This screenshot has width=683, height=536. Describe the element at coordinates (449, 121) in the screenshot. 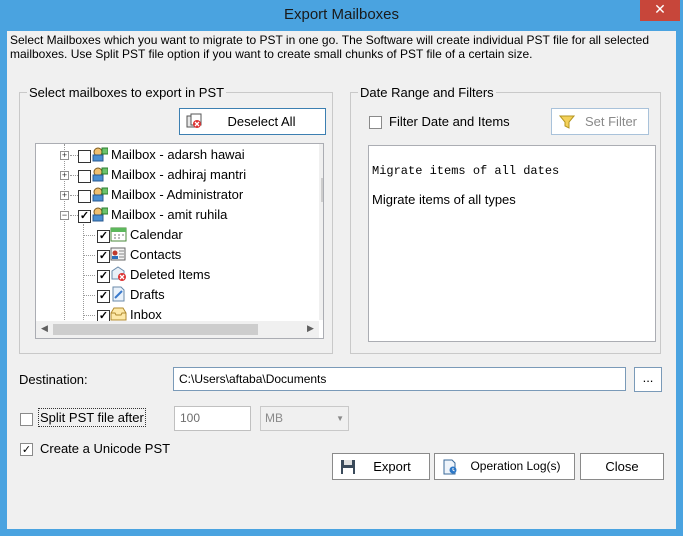

I see `filter-date-label: Filter Date and Items` at that location.